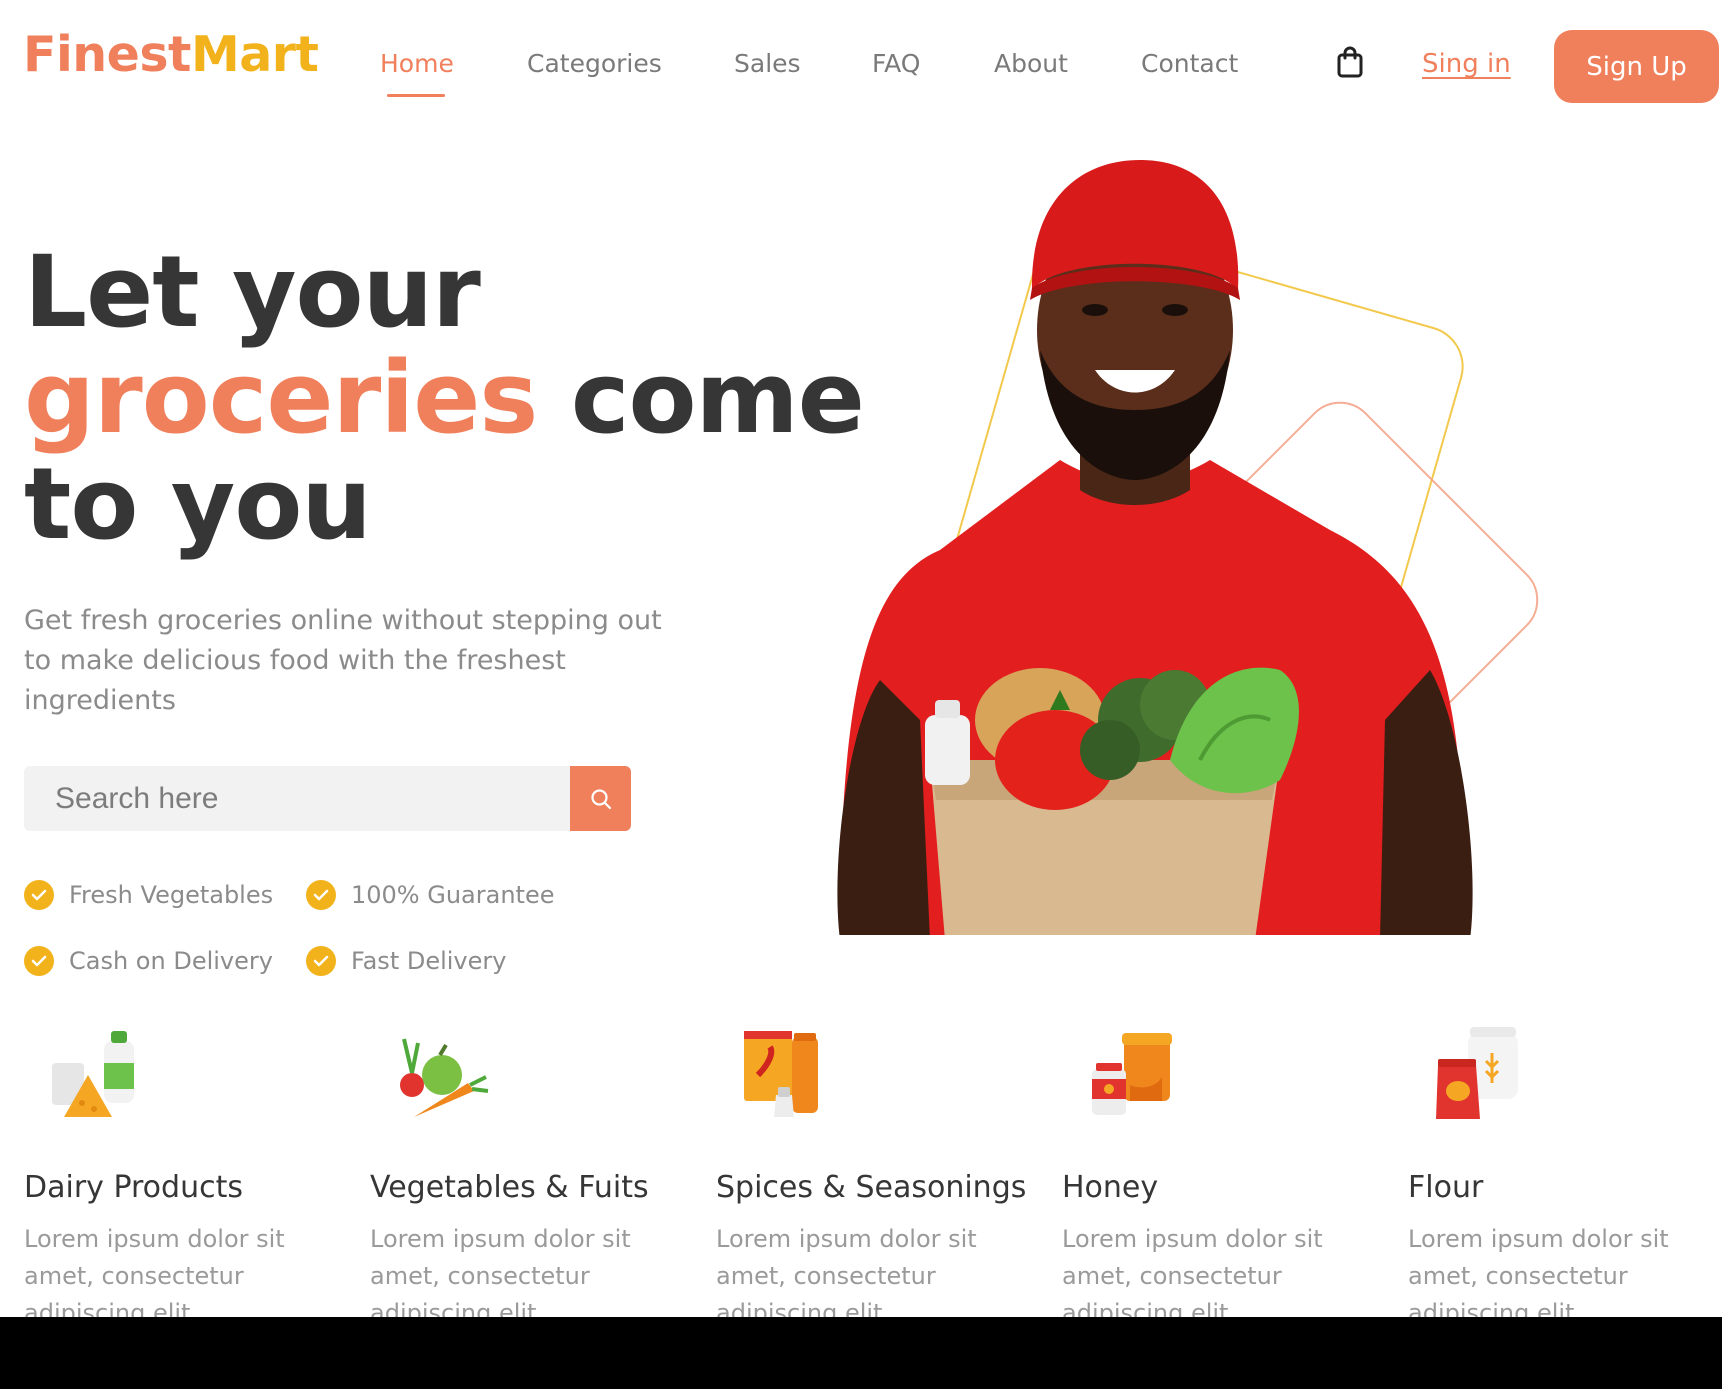 The image size is (1722, 1389). Describe the element at coordinates (252, 292) in the screenshot. I see `hero-headline-line1: Let your` at that location.